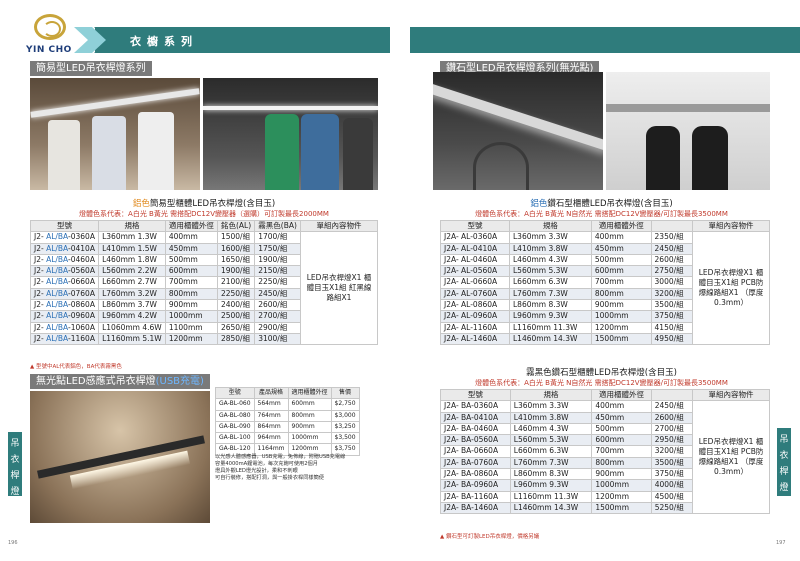  I want to click on caption-diamond-black: 霧黑色鑽石型櫃體LED吊衣桿燈(含目玉), so click(601, 373).